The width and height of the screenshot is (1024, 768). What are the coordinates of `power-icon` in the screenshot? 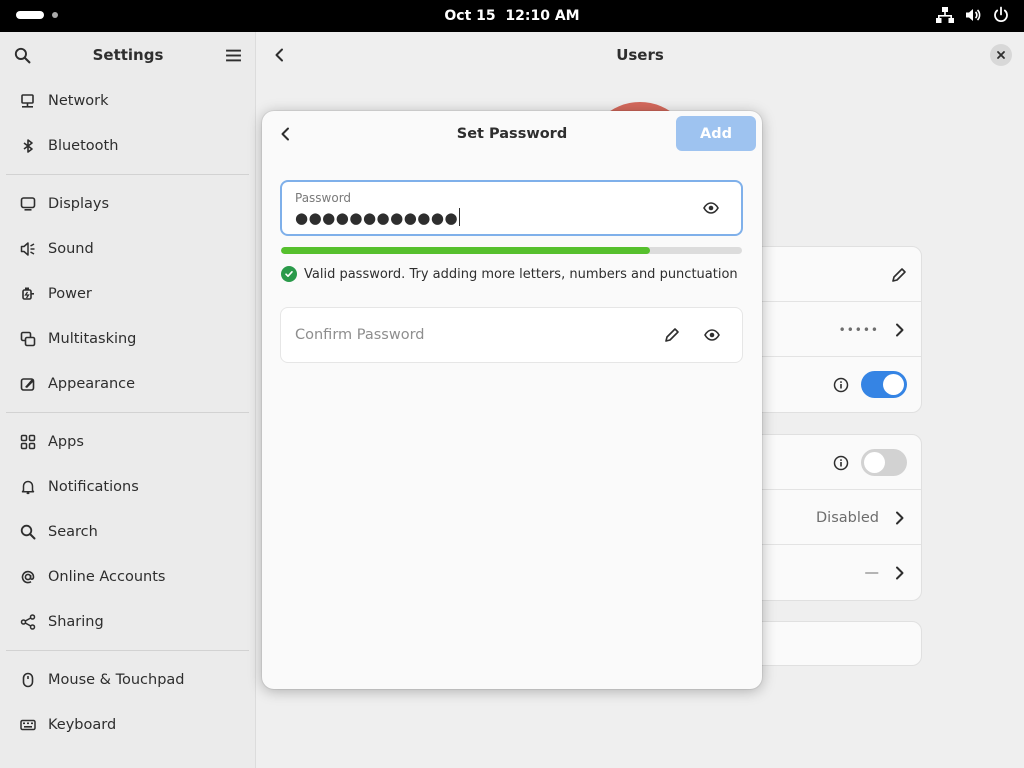 It's located at (1001, 15).